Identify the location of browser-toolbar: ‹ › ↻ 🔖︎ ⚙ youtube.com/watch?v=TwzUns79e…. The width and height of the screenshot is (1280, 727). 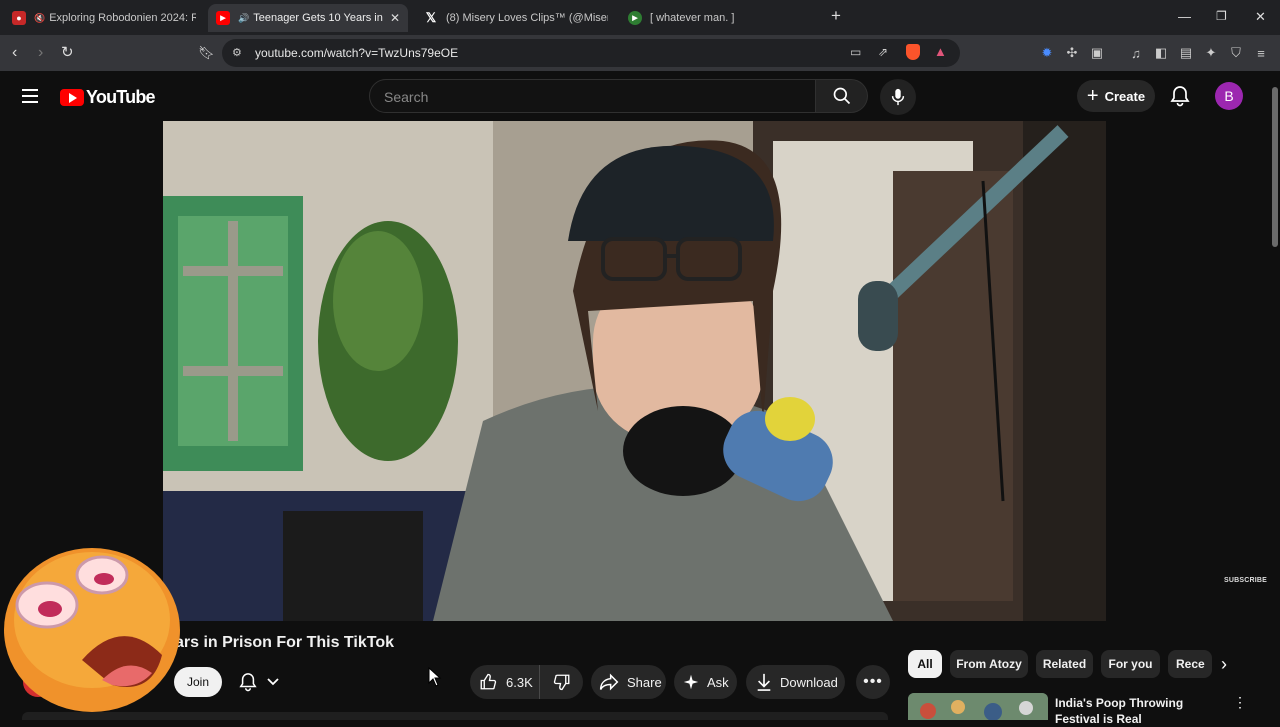
(640, 53).